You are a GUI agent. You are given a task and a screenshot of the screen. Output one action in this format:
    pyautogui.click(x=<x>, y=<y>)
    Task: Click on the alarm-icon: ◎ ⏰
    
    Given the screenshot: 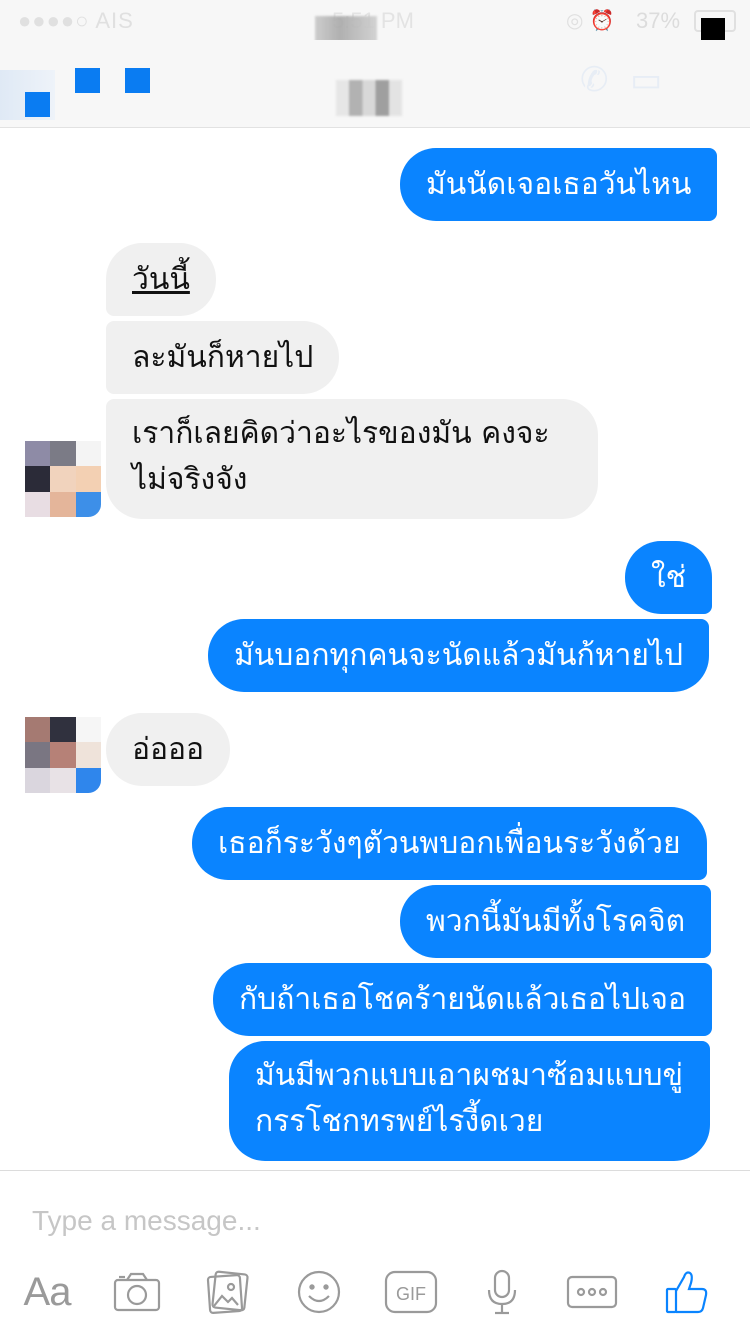 What is the action you would take?
    pyautogui.click(x=590, y=20)
    